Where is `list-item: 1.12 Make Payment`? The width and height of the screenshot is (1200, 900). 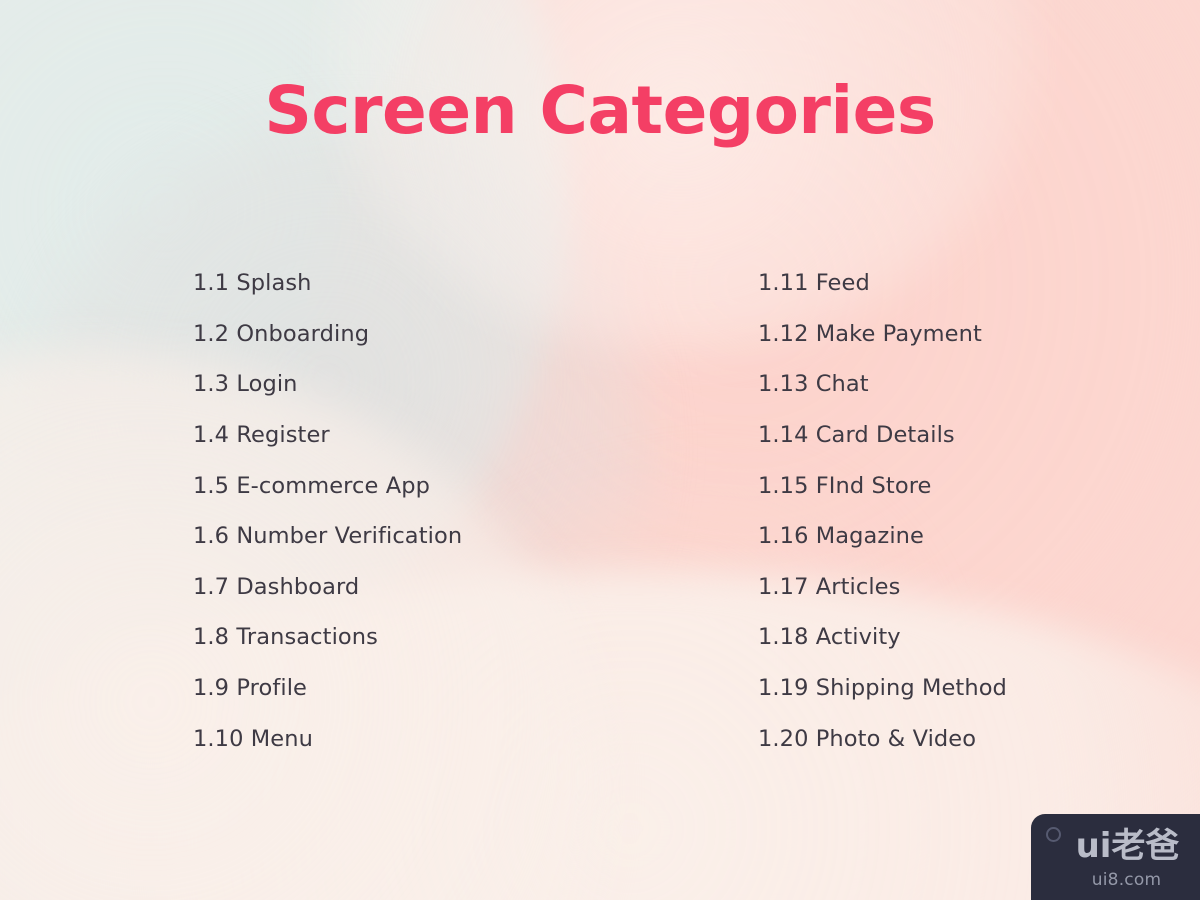
list-item: 1.12 Make Payment is located at coordinates (882, 334).